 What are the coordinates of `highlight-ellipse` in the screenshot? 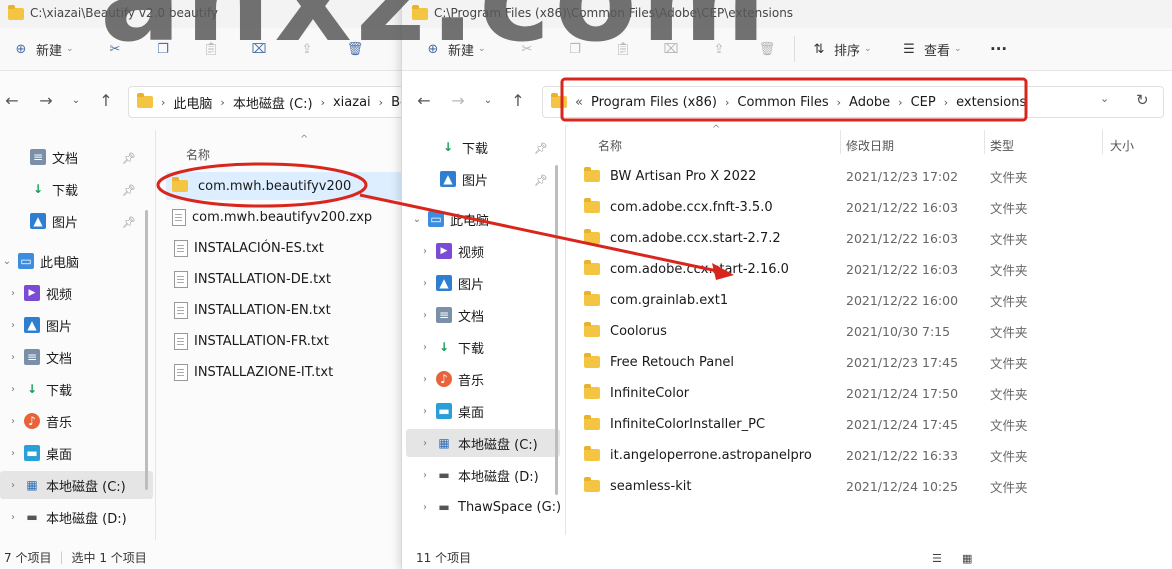 It's located at (262, 185).